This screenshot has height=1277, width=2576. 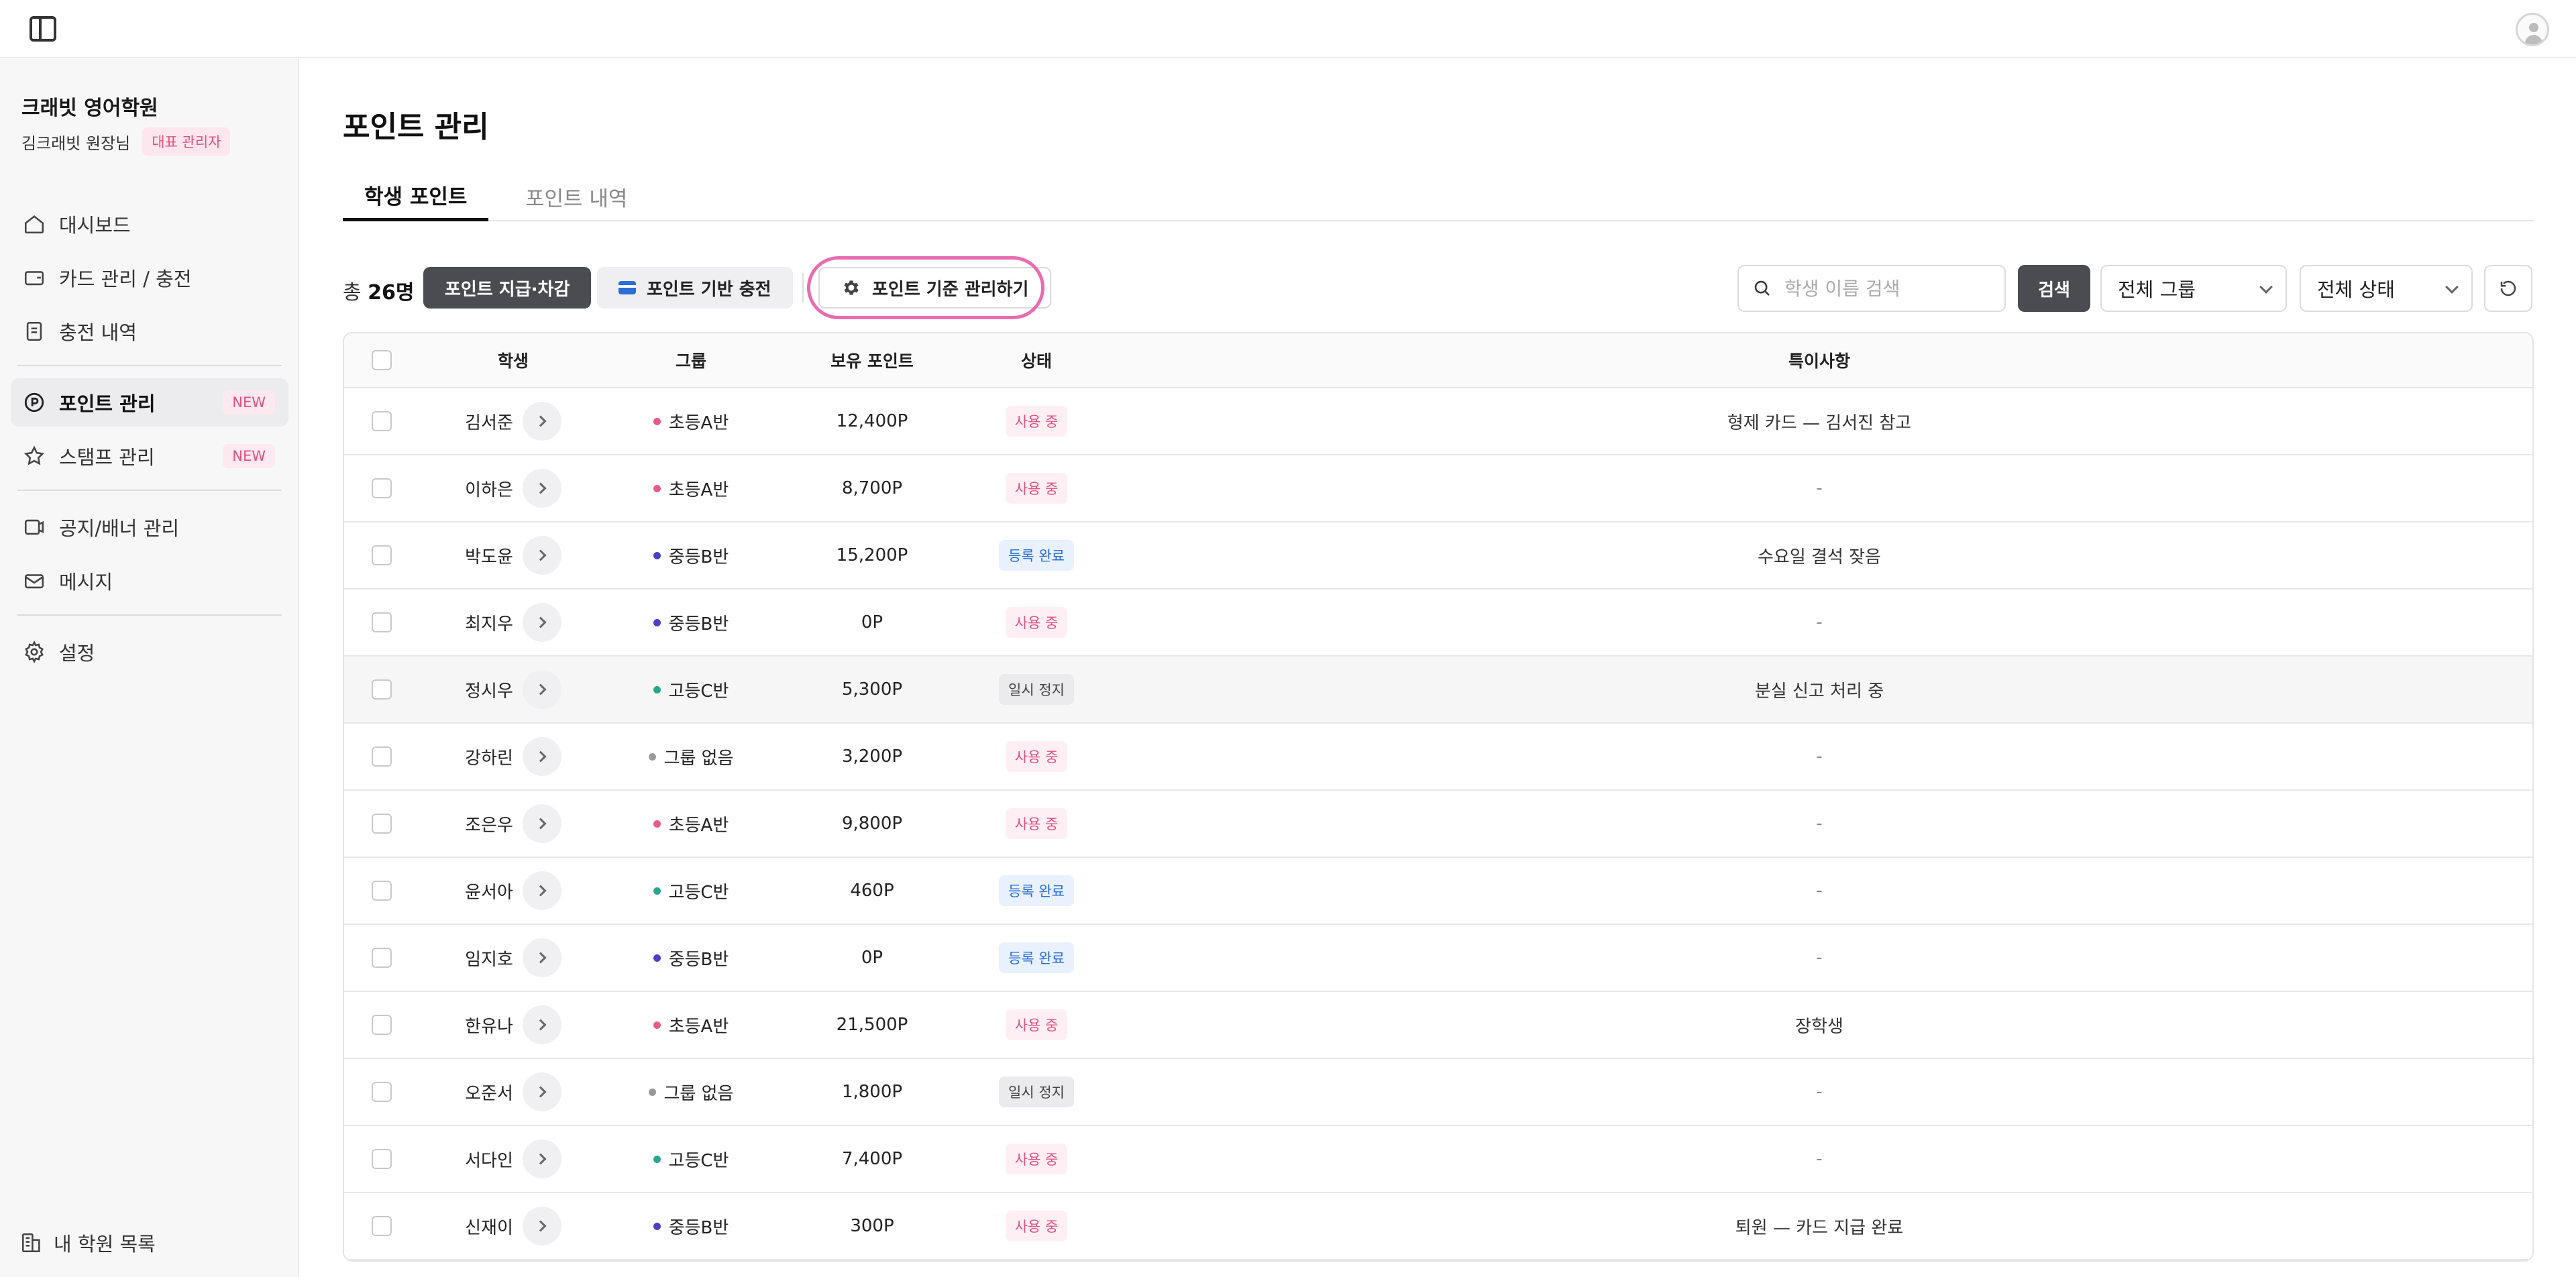 What do you see at coordinates (1438, 1025) in the screenshot?
I see `table-row: 한유나 초등A반 21,500P 사용 중 장학생` at bounding box center [1438, 1025].